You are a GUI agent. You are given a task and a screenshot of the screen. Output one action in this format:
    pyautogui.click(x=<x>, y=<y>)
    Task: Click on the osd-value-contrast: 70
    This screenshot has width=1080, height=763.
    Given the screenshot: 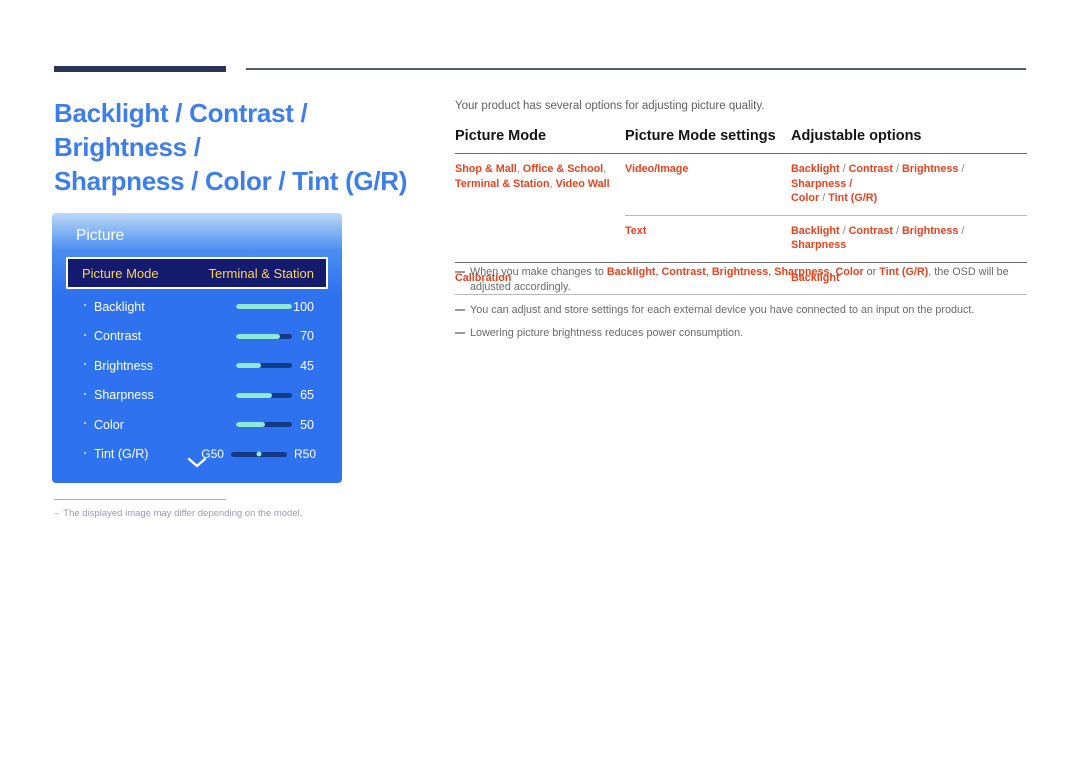 What is the action you would take?
    pyautogui.click(x=307, y=336)
    